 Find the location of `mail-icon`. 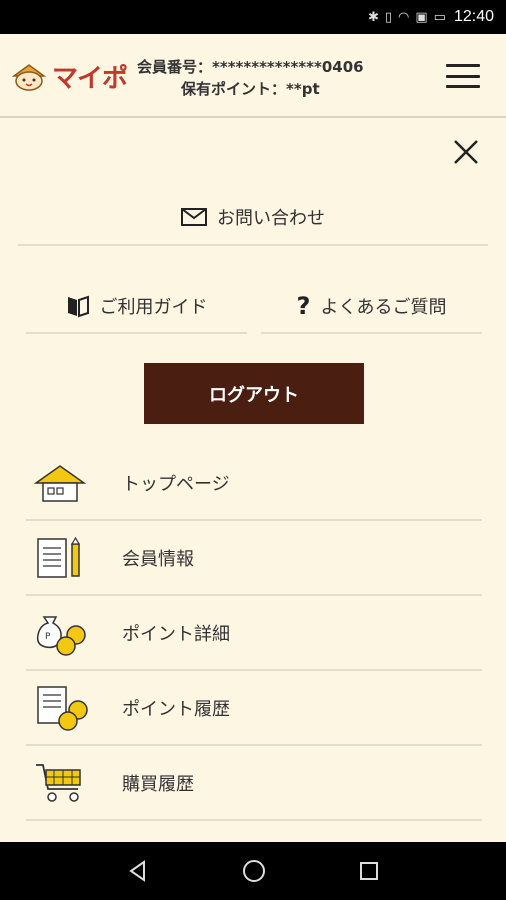

mail-icon is located at coordinates (194, 217).